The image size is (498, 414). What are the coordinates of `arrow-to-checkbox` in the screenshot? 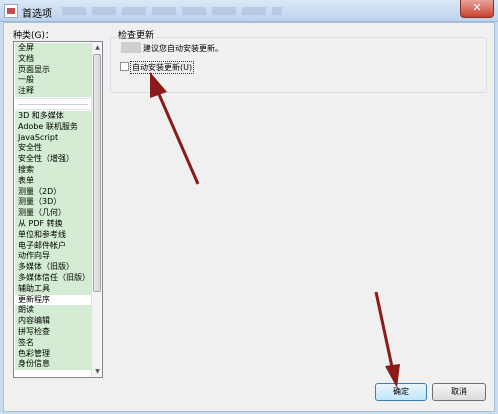 It's located at (175, 128).